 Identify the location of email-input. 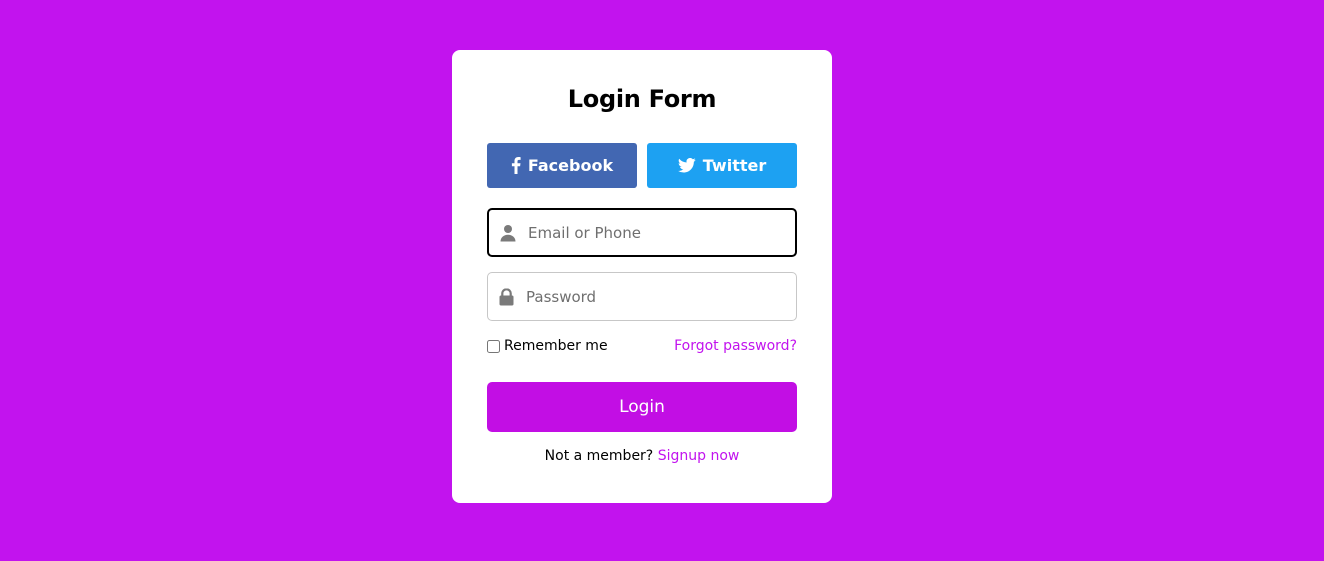
(658, 232).